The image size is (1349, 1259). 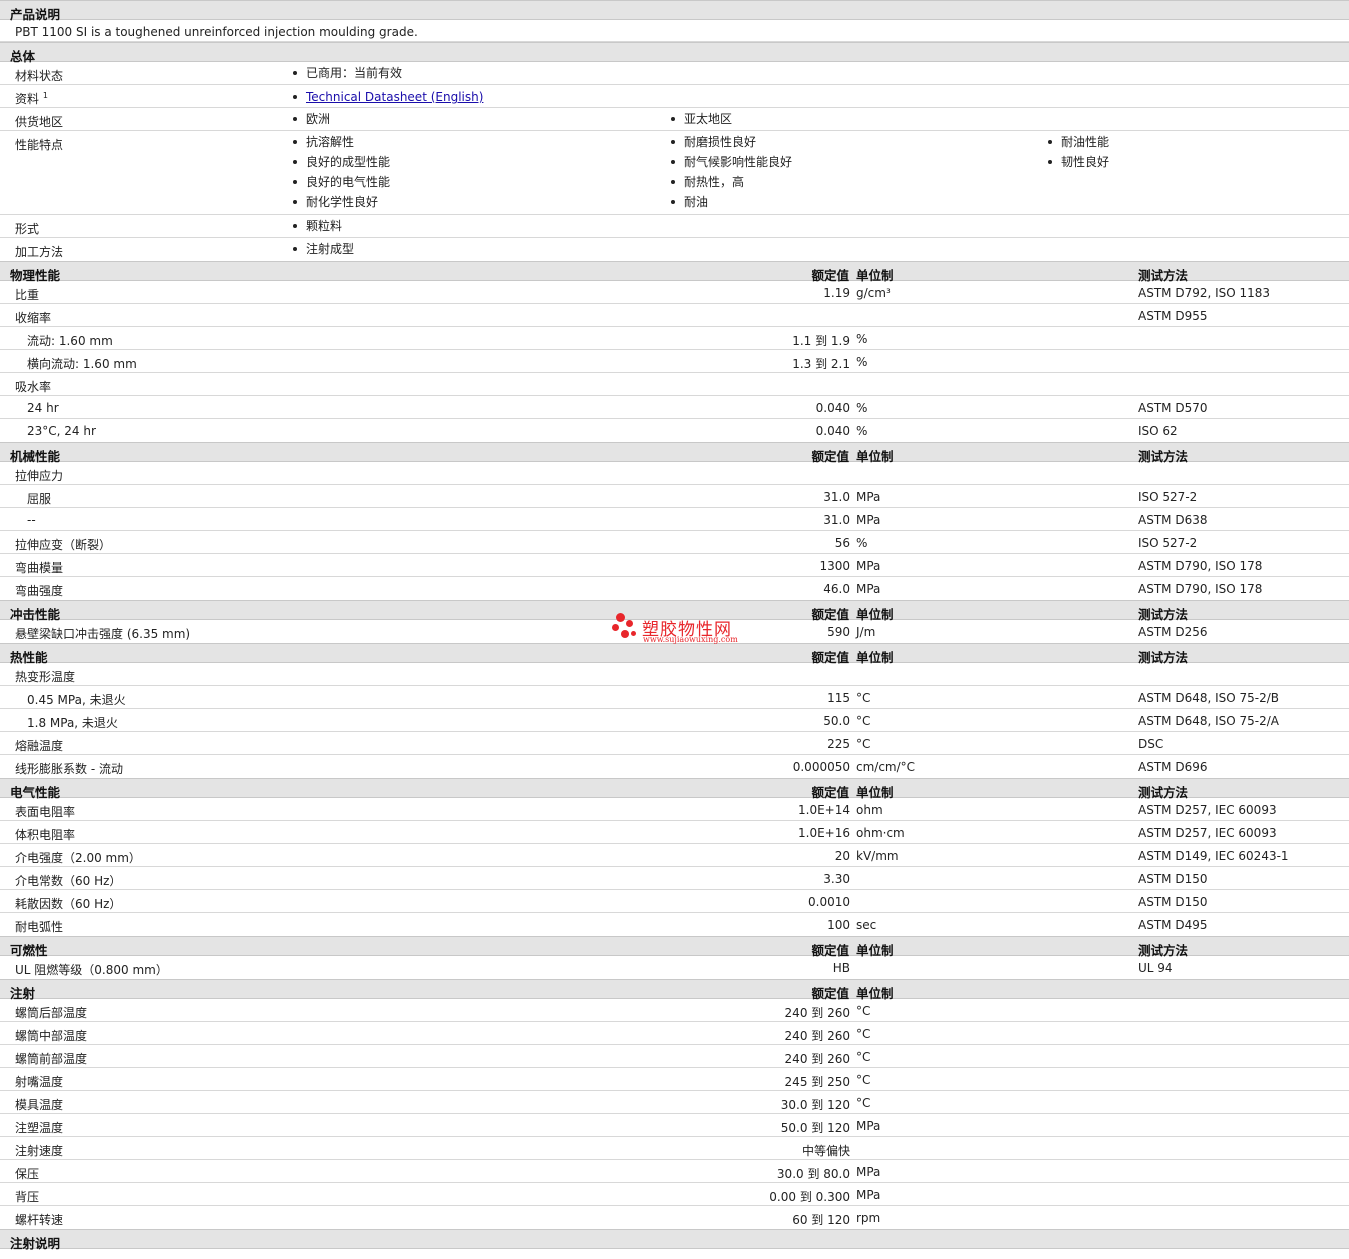 I want to click on property-test-method: ASTM D256, so click(x=1173, y=632).